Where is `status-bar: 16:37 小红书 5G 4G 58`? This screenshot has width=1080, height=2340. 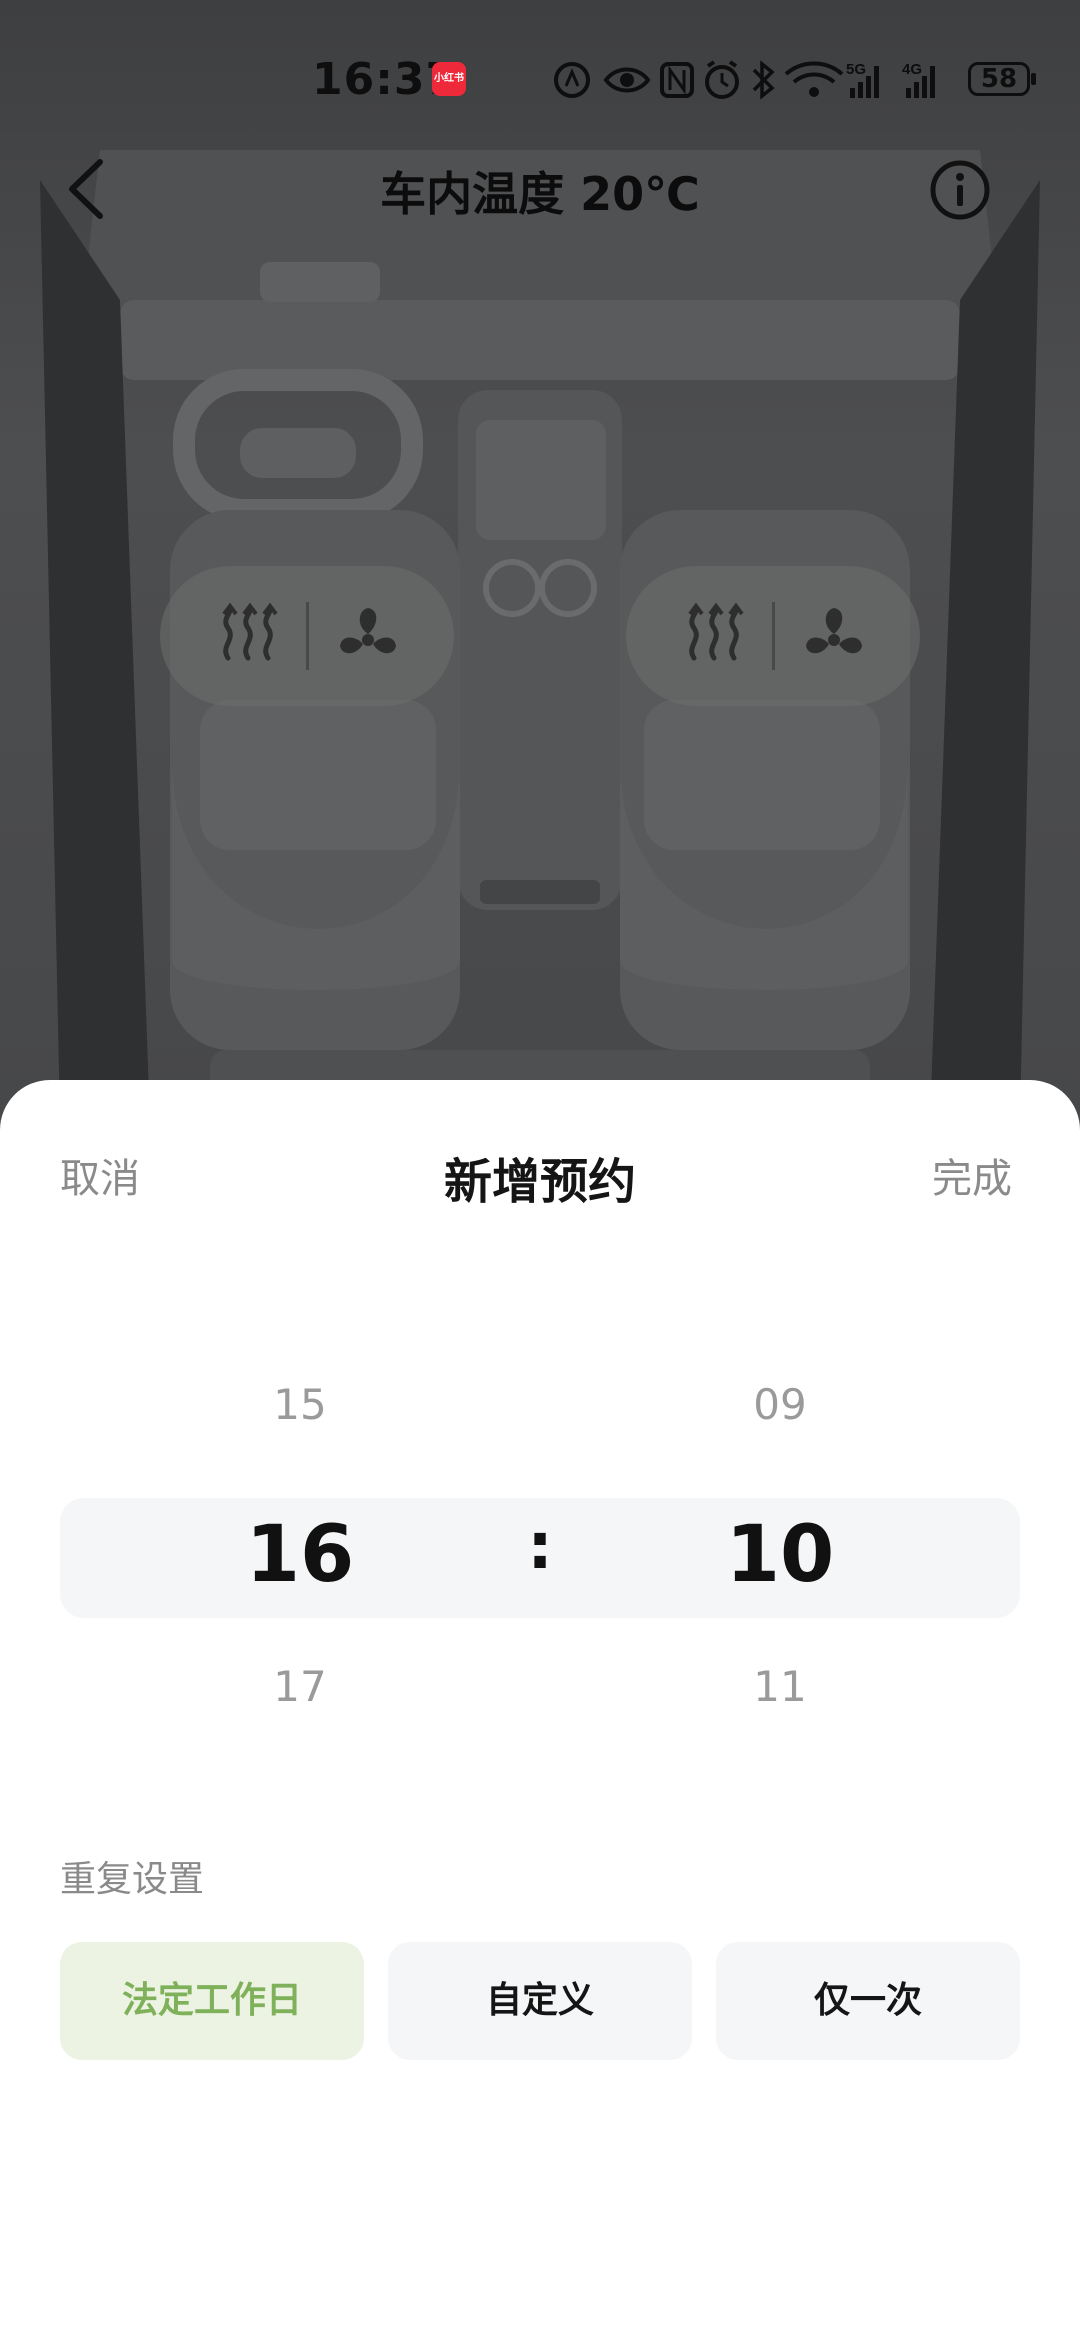
status-bar: 16:37 小红书 5G 4G 58 is located at coordinates (540, 80).